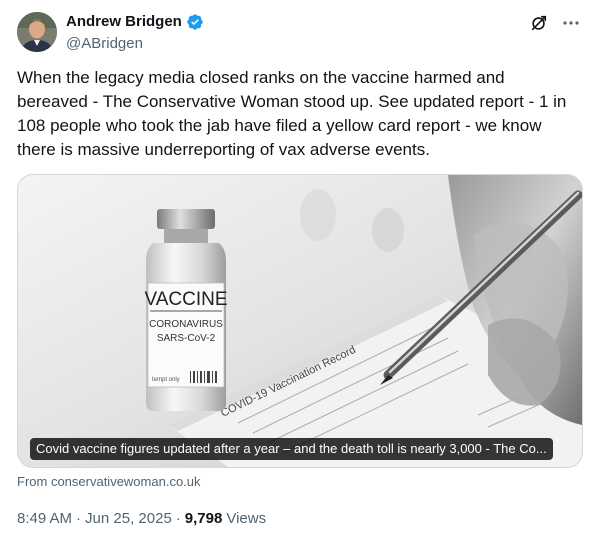 Image resolution: width=596 pixels, height=541 pixels. I want to click on avatar-image, so click(37, 32).